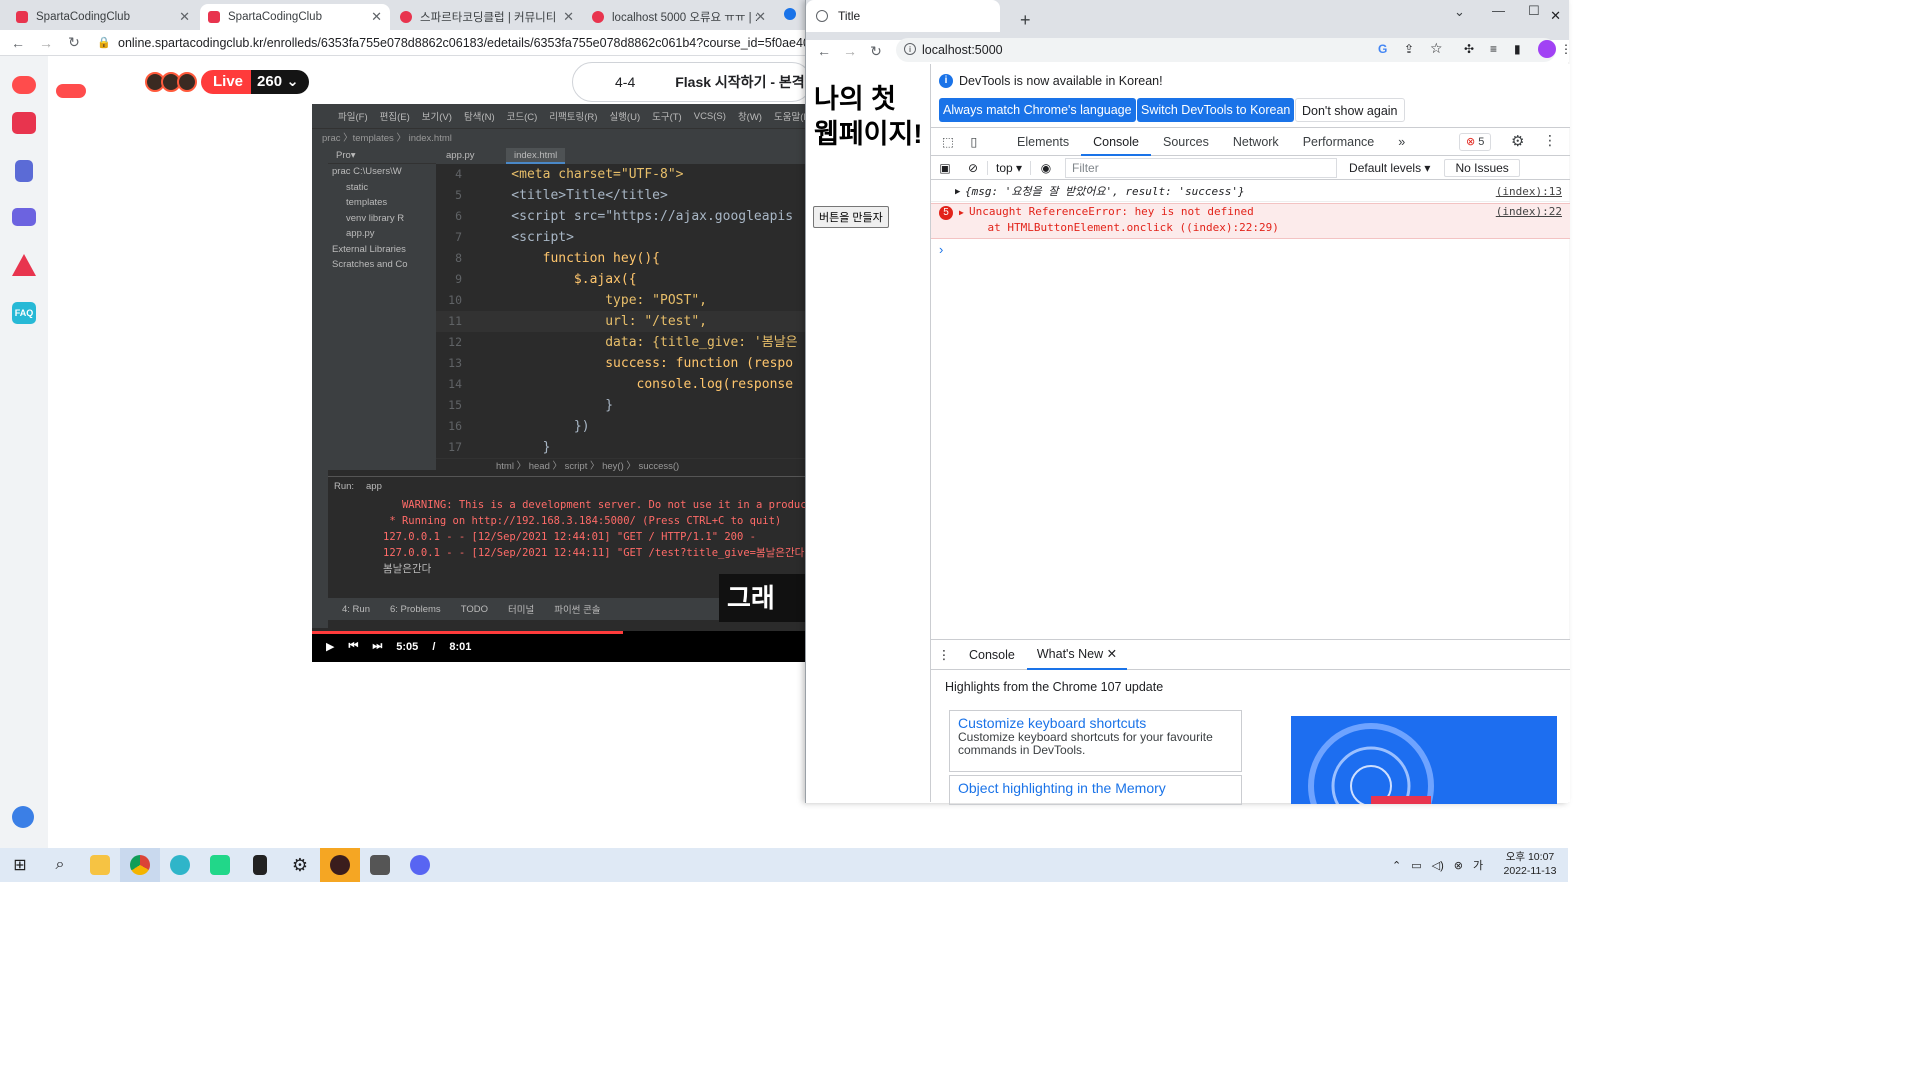 This screenshot has width=1920, height=1080. Describe the element at coordinates (1046, 168) in the screenshot. I see `eye-icon: ◉` at that location.